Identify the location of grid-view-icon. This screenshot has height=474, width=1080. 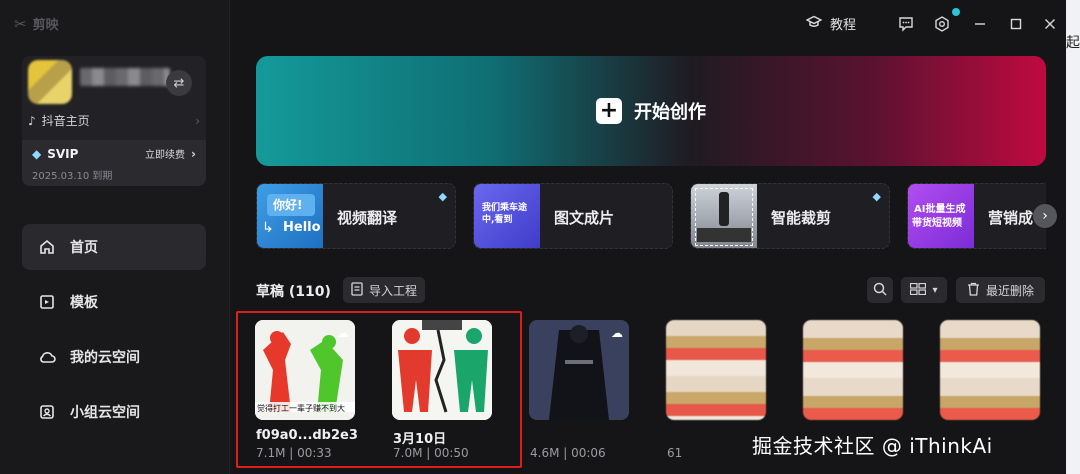
(918, 290).